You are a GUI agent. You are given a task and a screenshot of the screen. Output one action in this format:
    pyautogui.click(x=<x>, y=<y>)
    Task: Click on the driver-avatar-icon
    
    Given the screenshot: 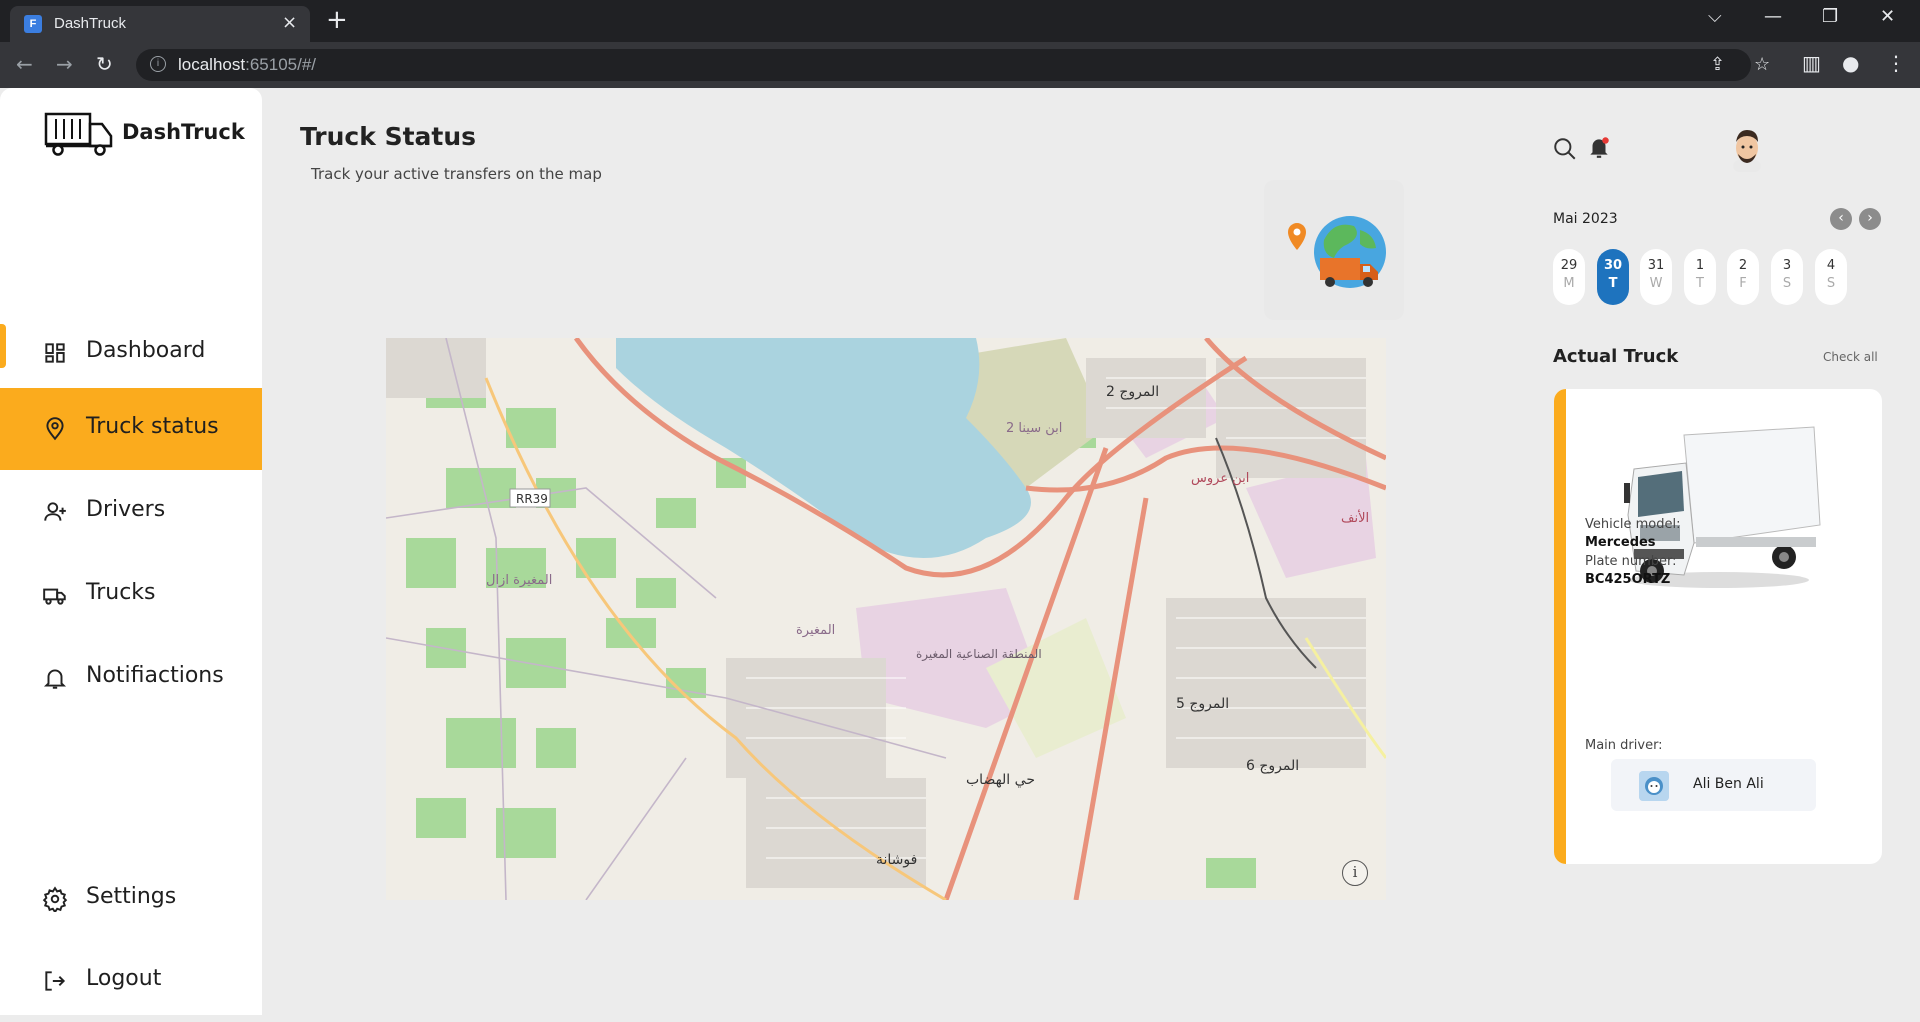 What is the action you would take?
    pyautogui.click(x=1654, y=786)
    